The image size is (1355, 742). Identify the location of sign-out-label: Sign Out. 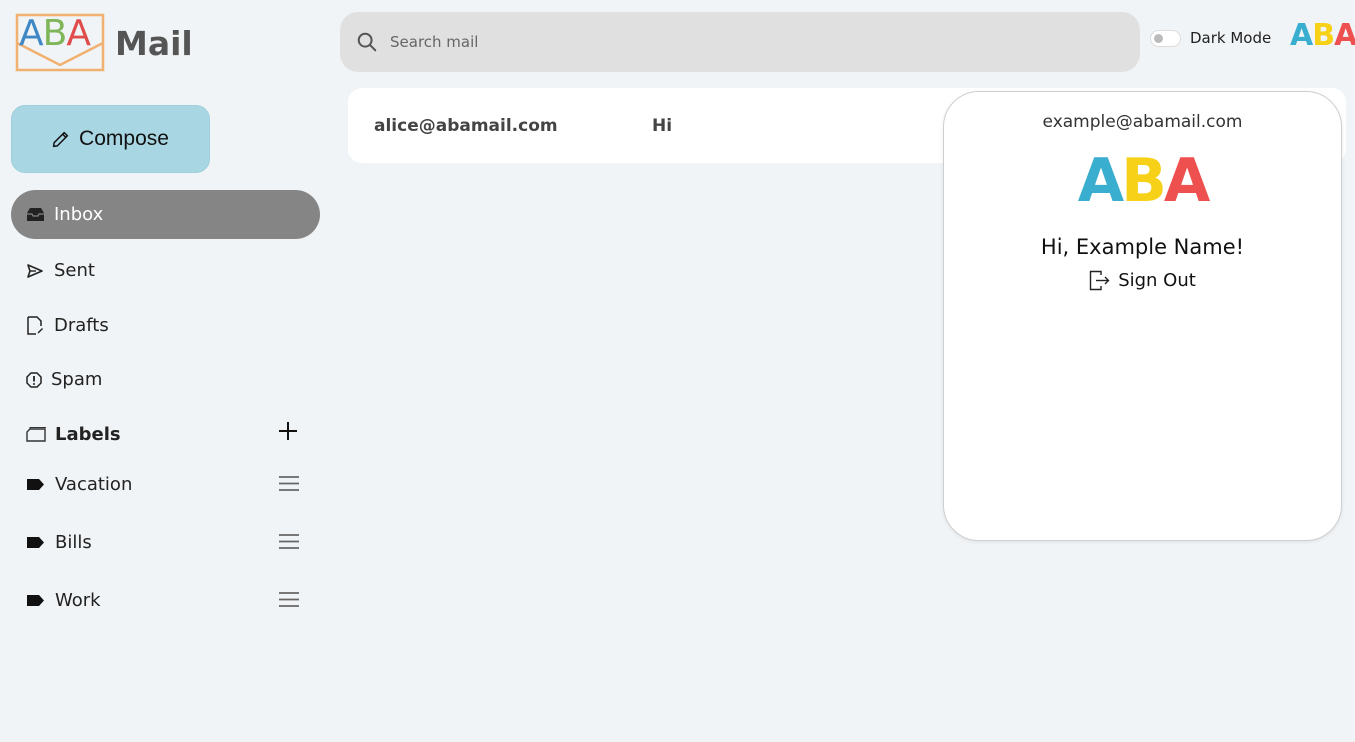
(1157, 280).